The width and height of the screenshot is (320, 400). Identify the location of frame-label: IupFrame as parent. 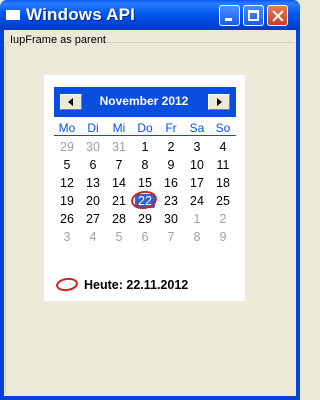
(58, 40).